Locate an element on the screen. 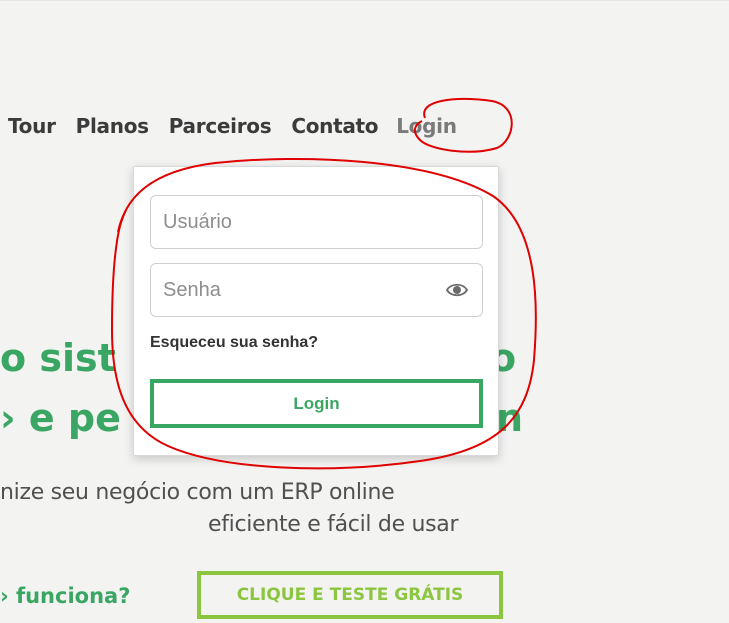 The height and width of the screenshot is (623, 729). password-field is located at coordinates (316, 290).